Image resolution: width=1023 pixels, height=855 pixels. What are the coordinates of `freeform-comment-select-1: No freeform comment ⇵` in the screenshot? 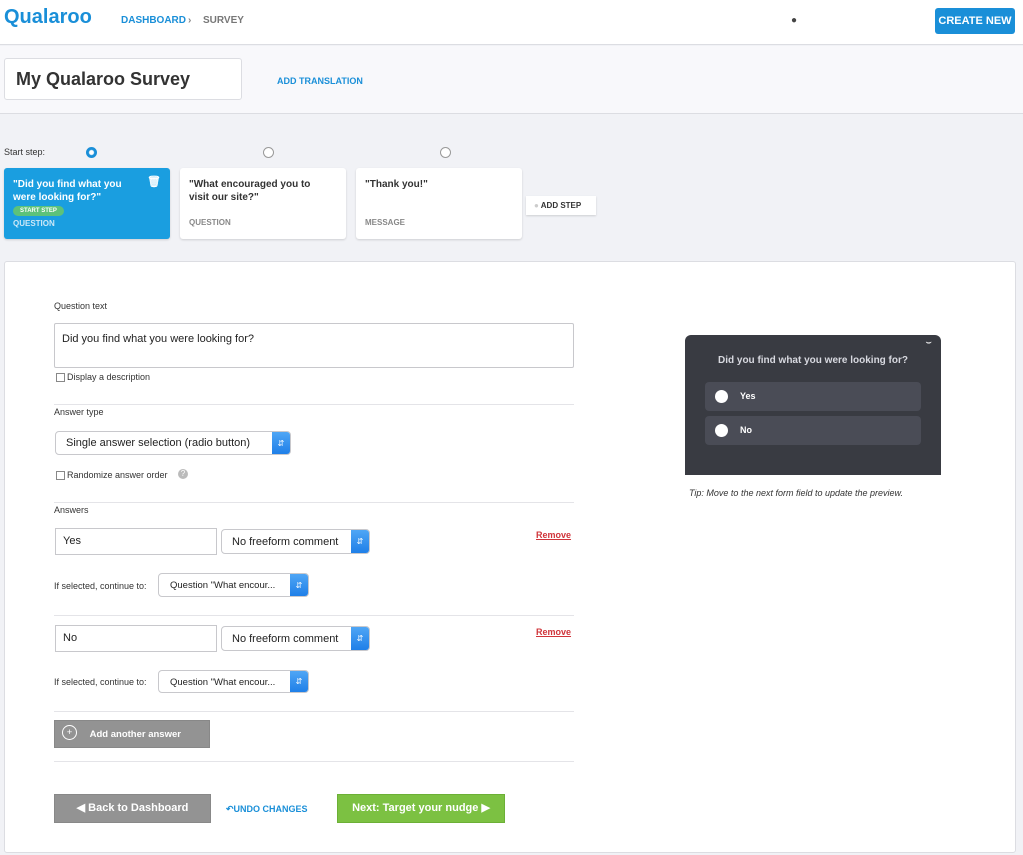 It's located at (295, 541).